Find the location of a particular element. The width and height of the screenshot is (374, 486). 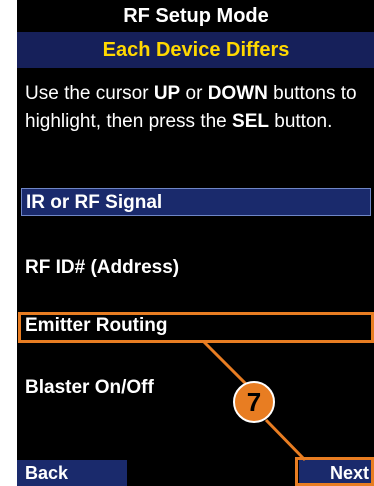

instruction-part1: Use the cursor is located at coordinates (89, 93).